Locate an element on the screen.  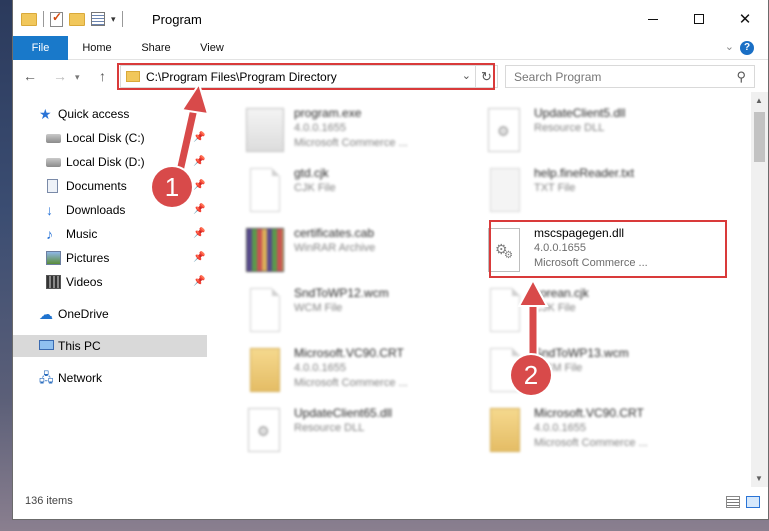
file-type: CJK File is located at coordinates (555, 308).